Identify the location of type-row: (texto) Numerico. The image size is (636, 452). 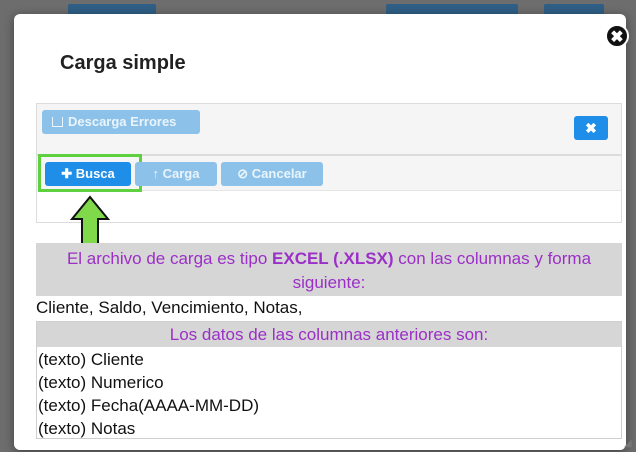
(101, 382).